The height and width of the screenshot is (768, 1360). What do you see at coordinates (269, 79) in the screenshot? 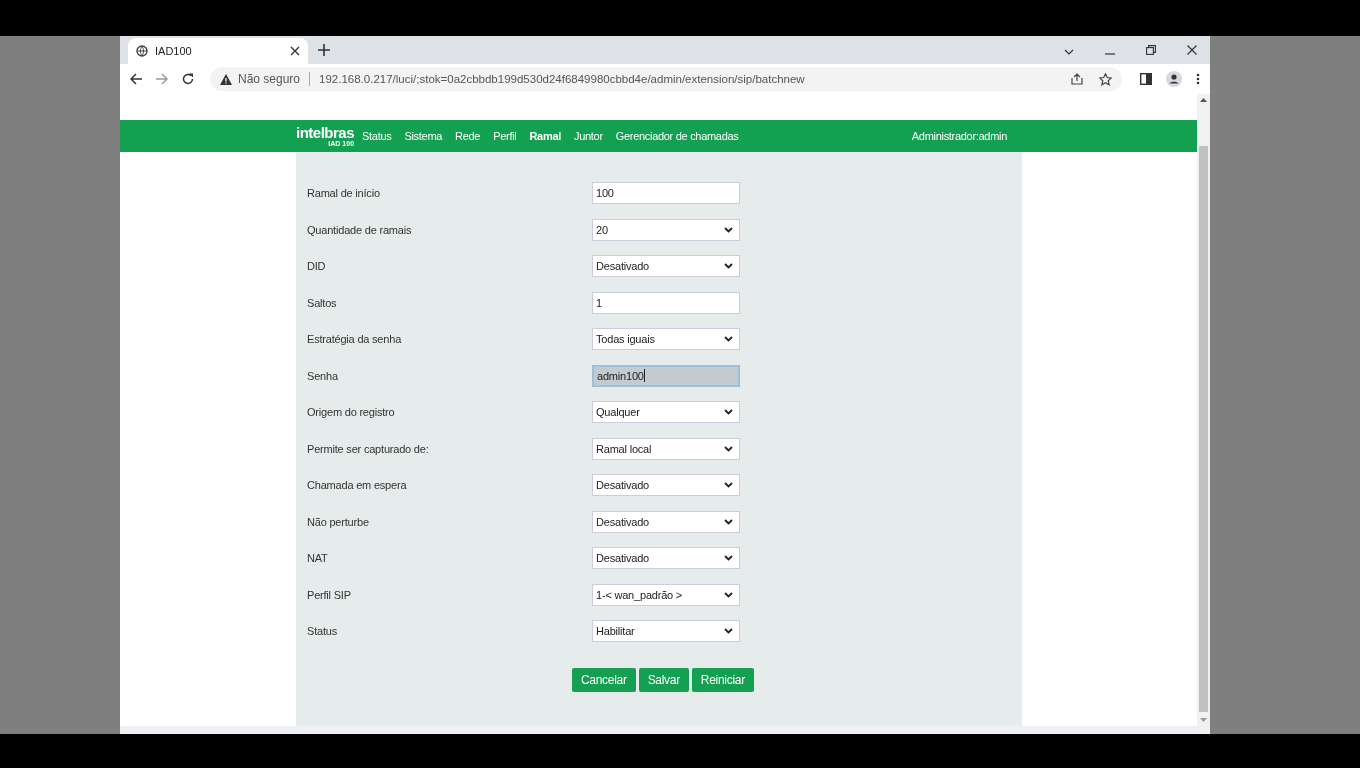
I see `security-label: Não seguro` at bounding box center [269, 79].